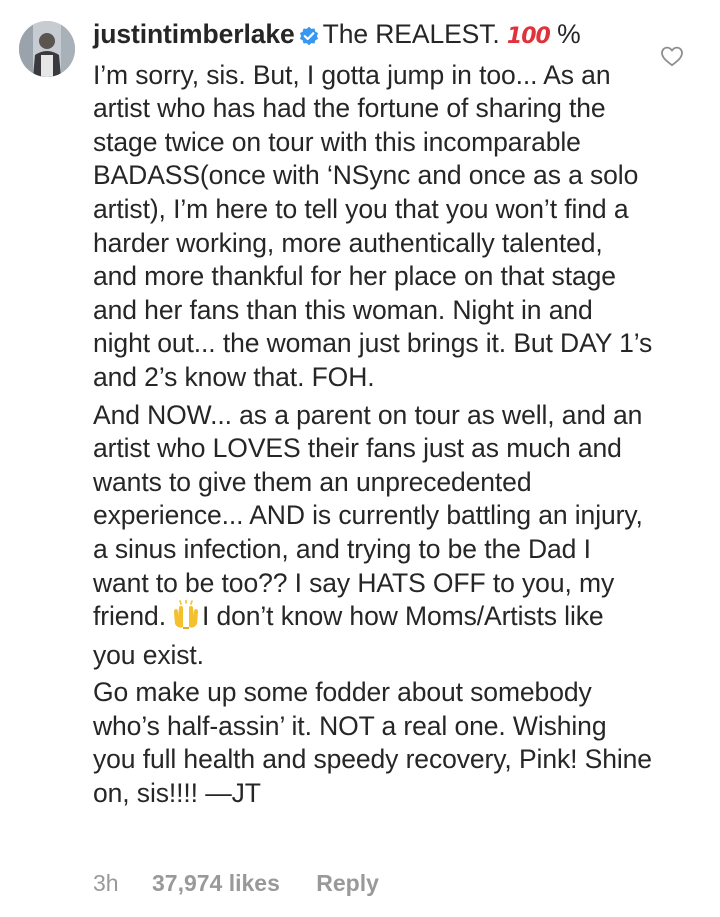 The height and width of the screenshot is (917, 720). I want to click on username-link: justintimberlake, so click(194, 34).